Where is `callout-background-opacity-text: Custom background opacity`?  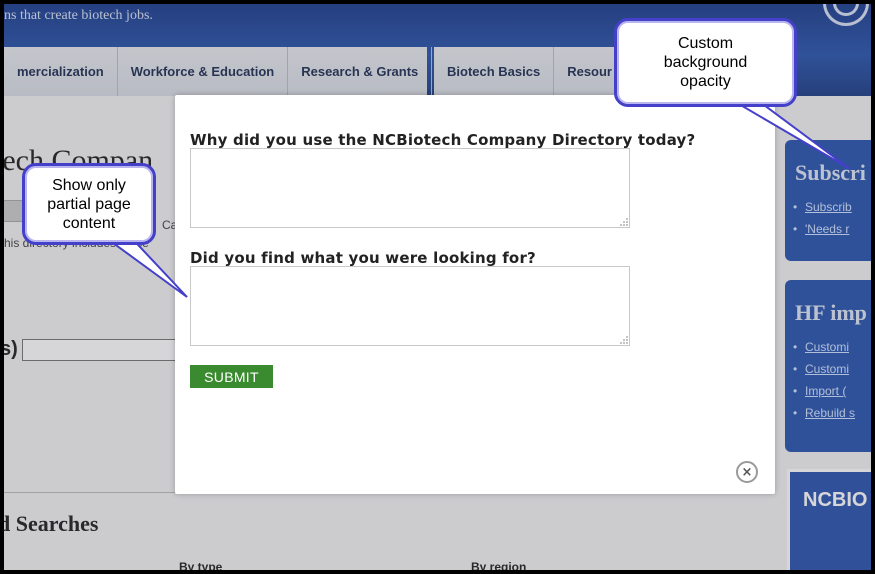 callout-background-opacity-text: Custom background opacity is located at coordinates (705, 62).